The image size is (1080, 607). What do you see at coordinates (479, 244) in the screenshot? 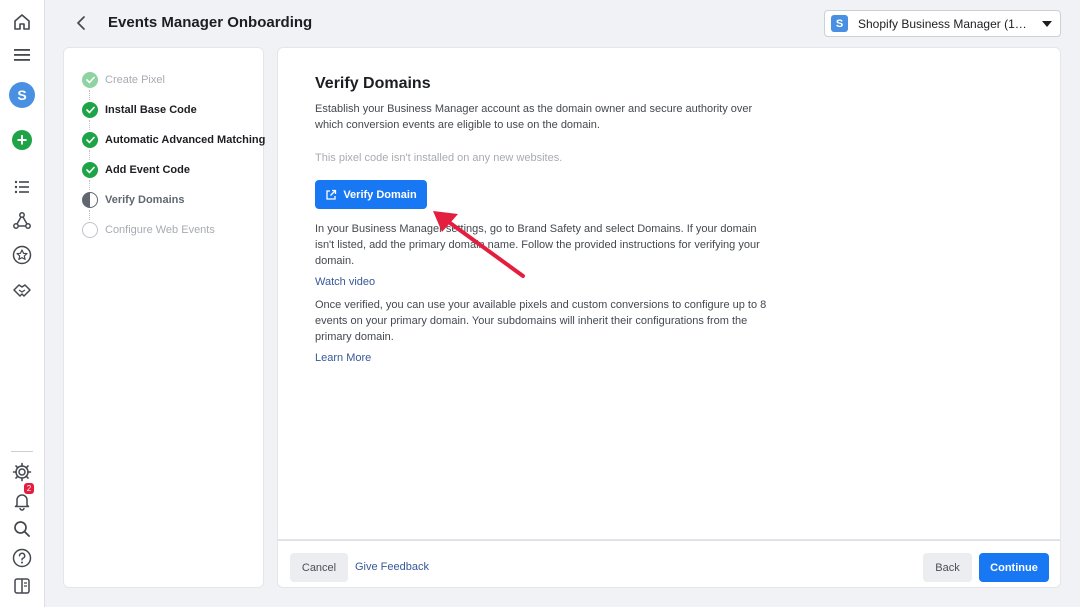
I see `annotation-arrow-icon` at bounding box center [479, 244].